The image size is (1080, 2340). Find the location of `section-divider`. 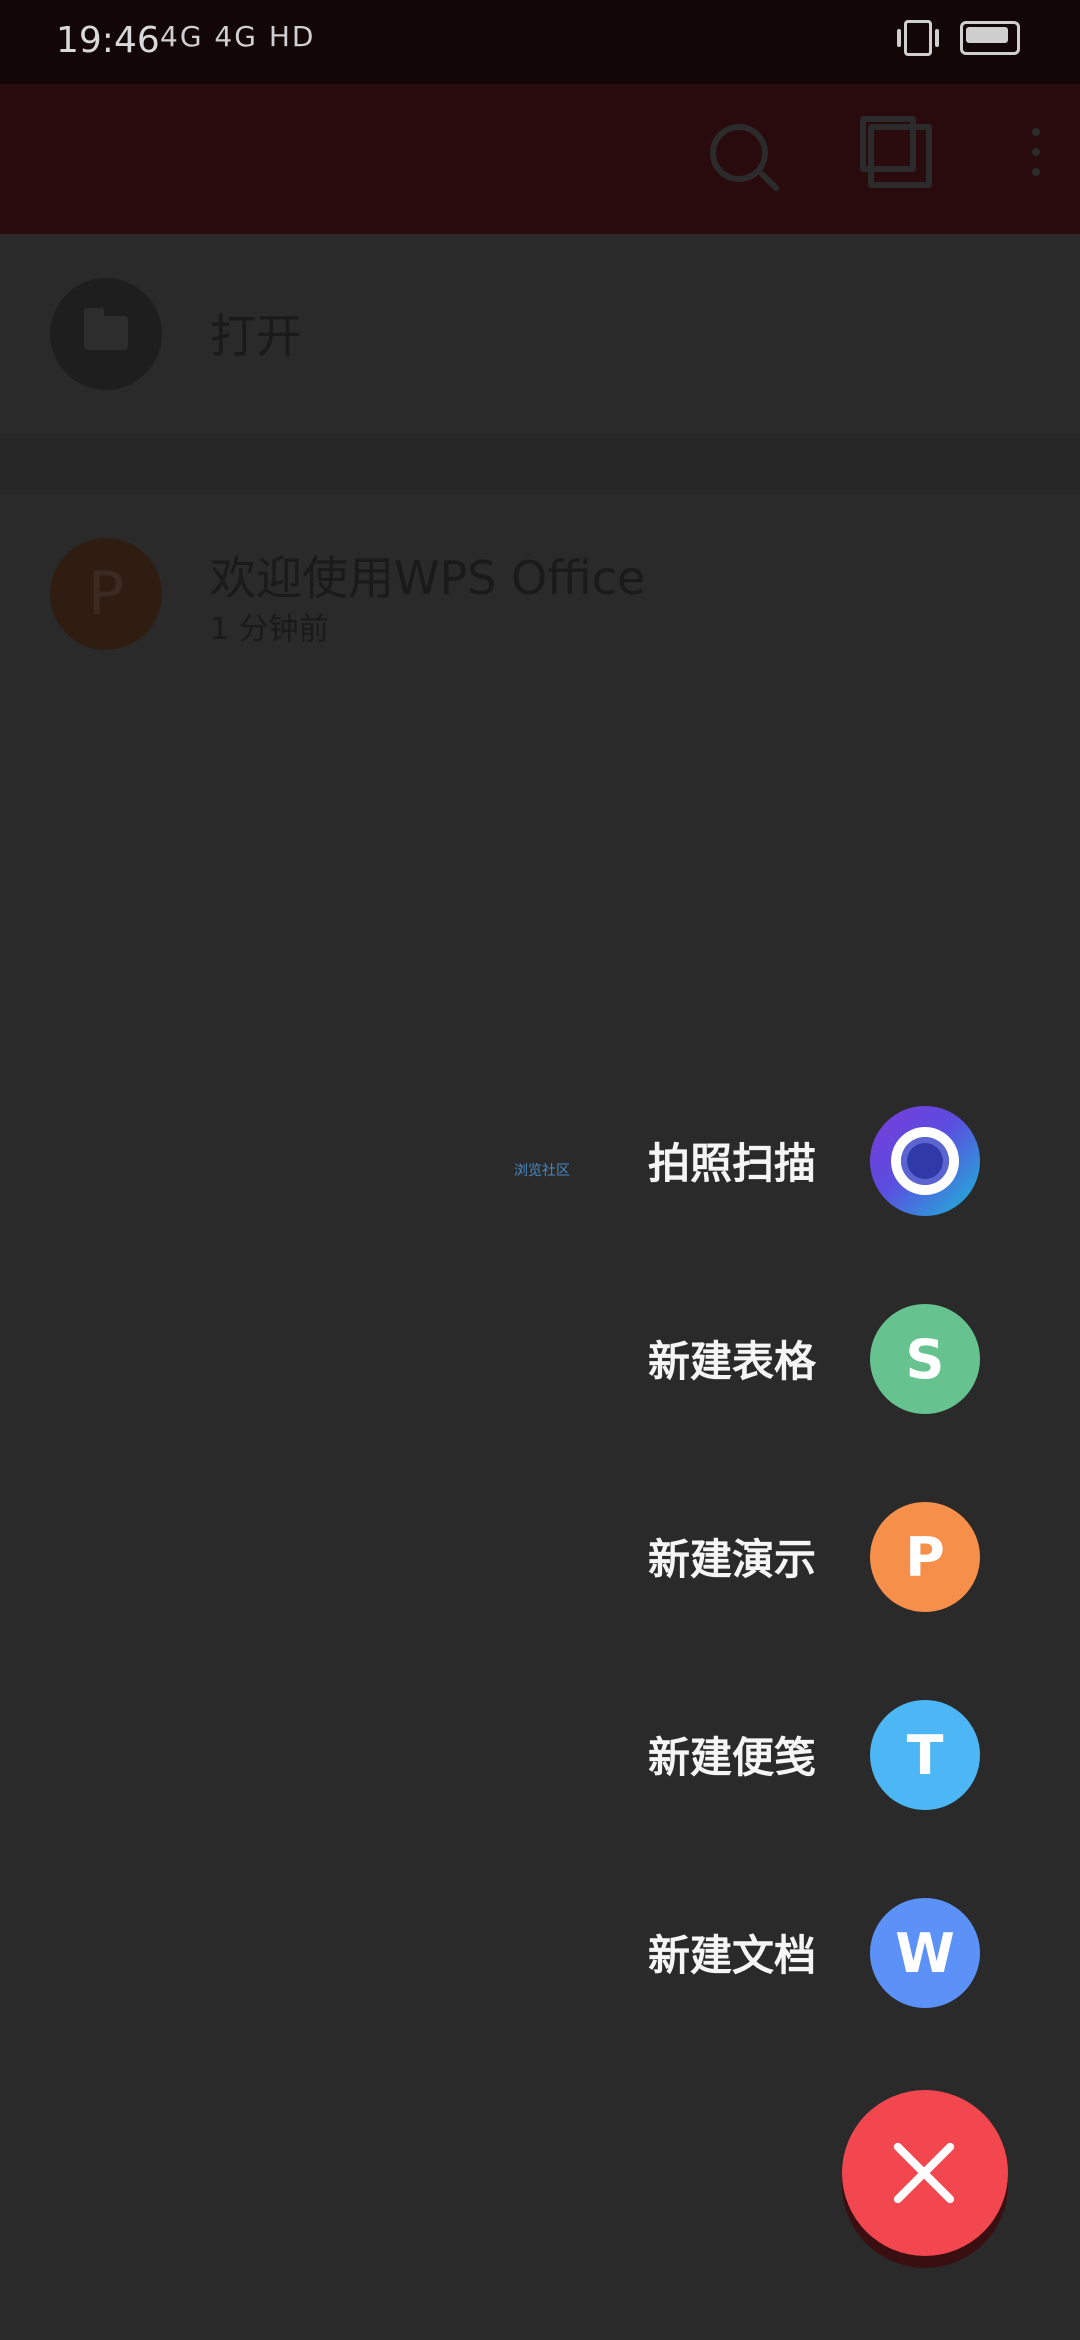

section-divider is located at coordinates (540, 464).